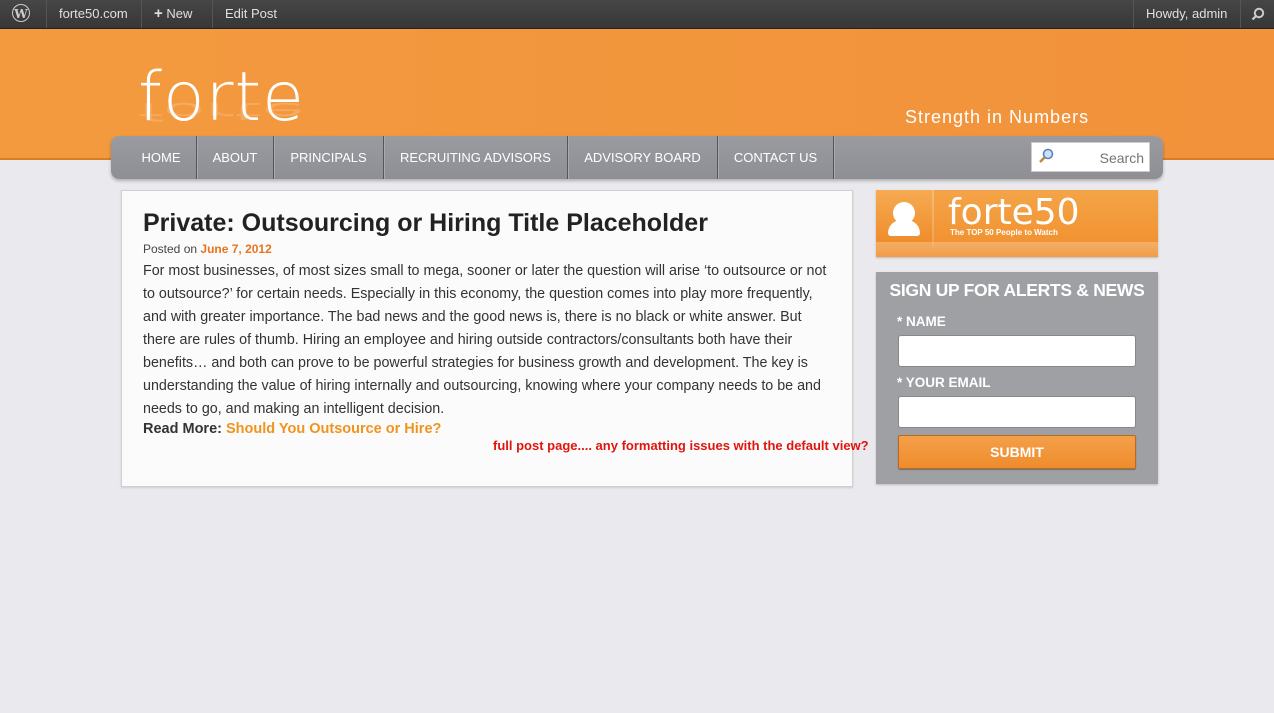  I want to click on submit-button: SUBMIT, so click(1017, 452).